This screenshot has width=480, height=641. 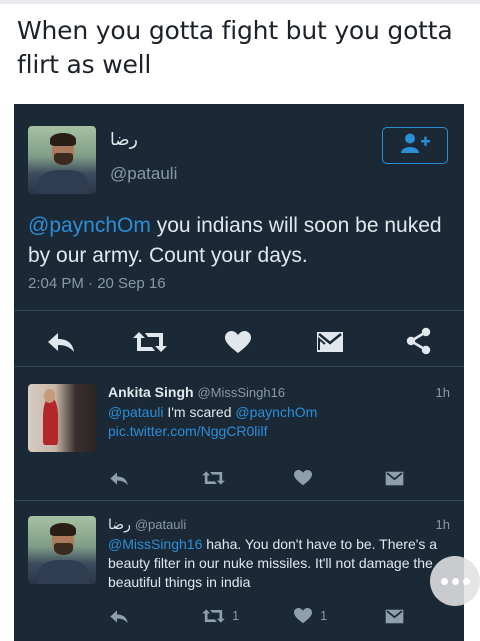 I want to click on top-divider, so click(x=240, y=2).